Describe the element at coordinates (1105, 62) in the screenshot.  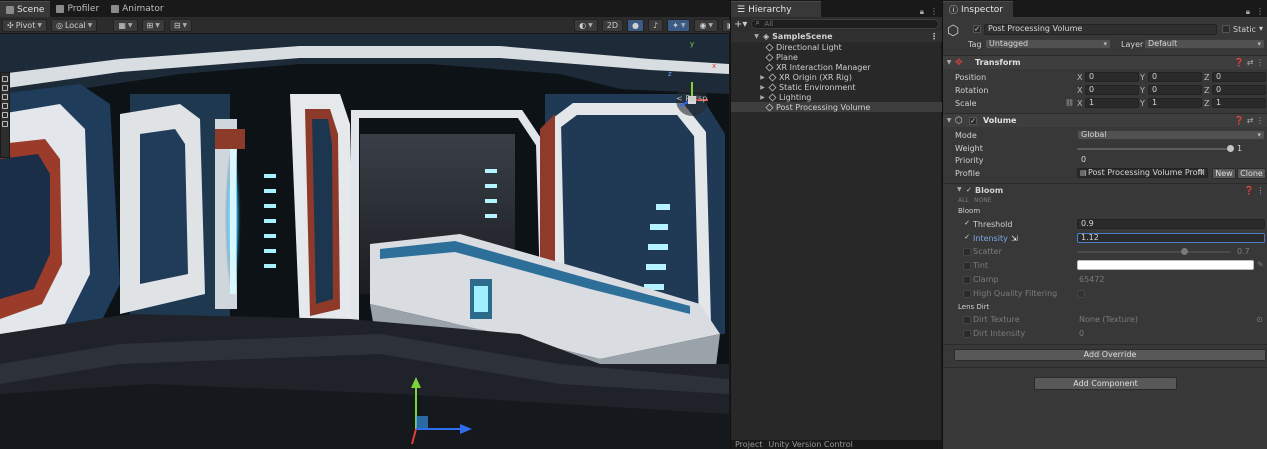
I see `transform-header: ▼ ✥ Transform ❓ ⇄ ⋮` at that location.